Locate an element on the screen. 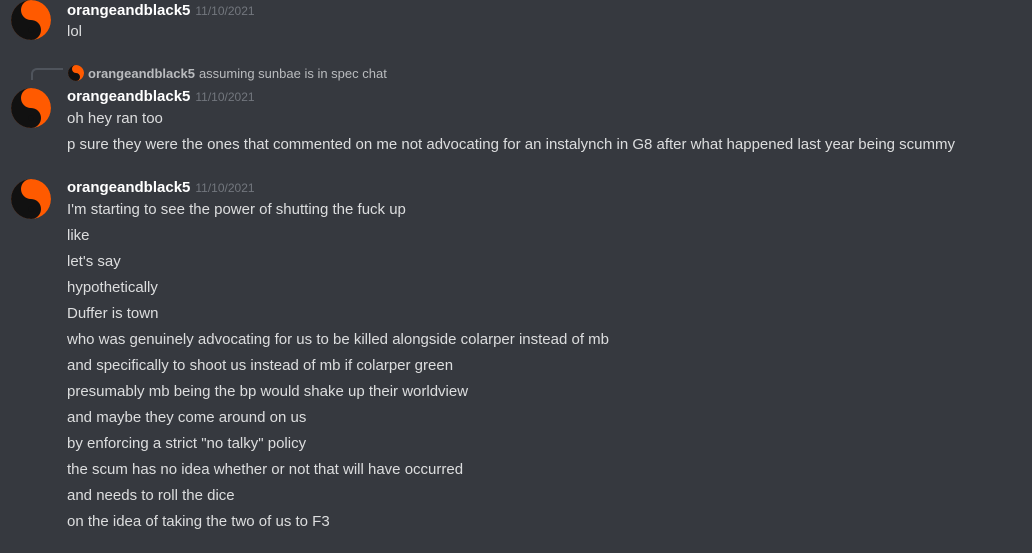 The height and width of the screenshot is (553, 1032). message-line: hypothetically is located at coordinates (112, 287).